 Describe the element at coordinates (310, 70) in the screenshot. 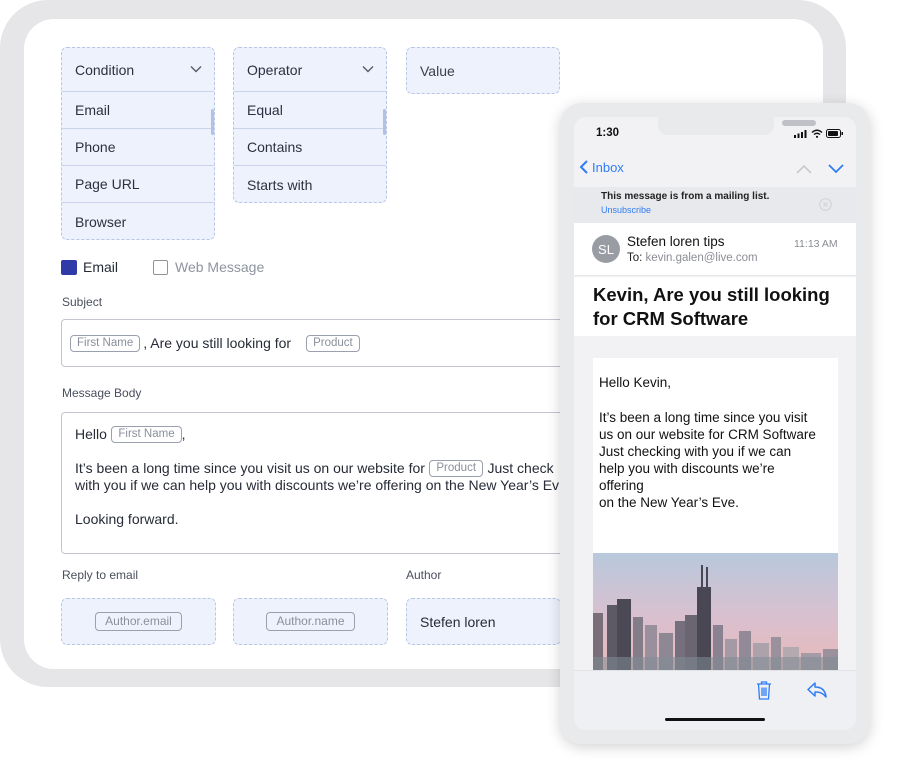

I see `operator-dropdown-header: Operator` at that location.